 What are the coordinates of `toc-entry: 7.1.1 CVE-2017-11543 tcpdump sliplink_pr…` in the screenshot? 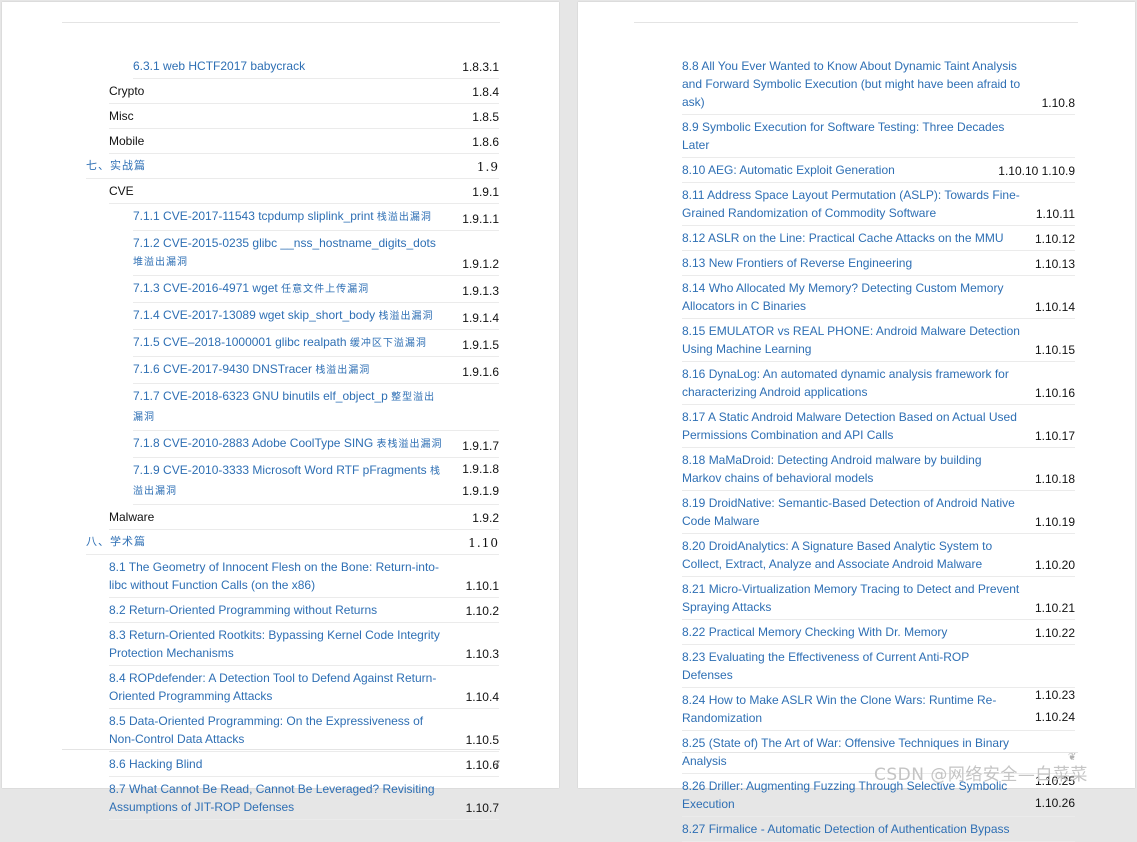 It's located at (316, 217).